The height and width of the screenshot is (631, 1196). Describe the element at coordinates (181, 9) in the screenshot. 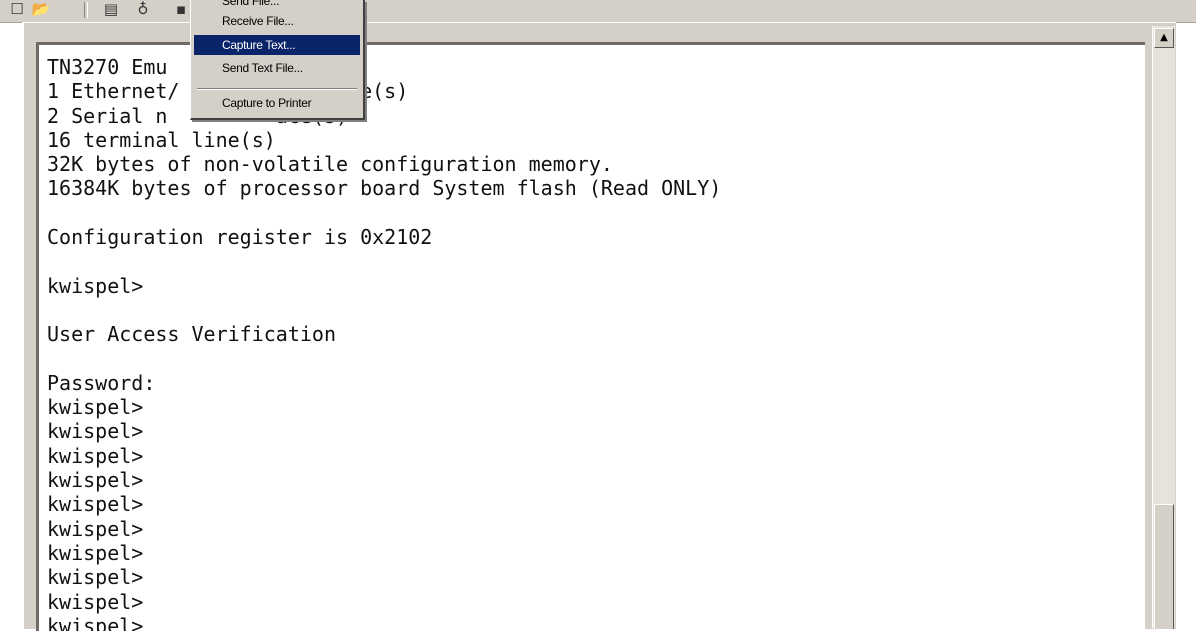

I see `transfer-icon: ▪` at that location.